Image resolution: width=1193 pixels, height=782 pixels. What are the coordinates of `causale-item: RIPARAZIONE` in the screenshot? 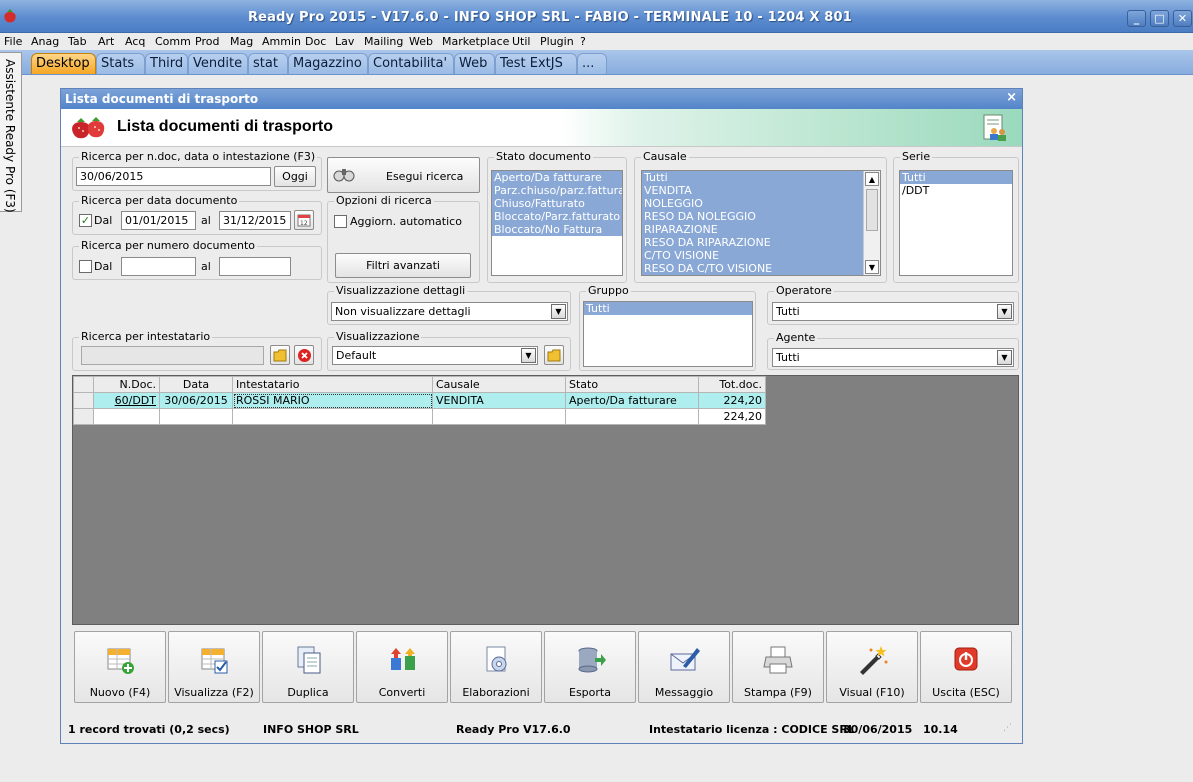 It's located at (753, 229).